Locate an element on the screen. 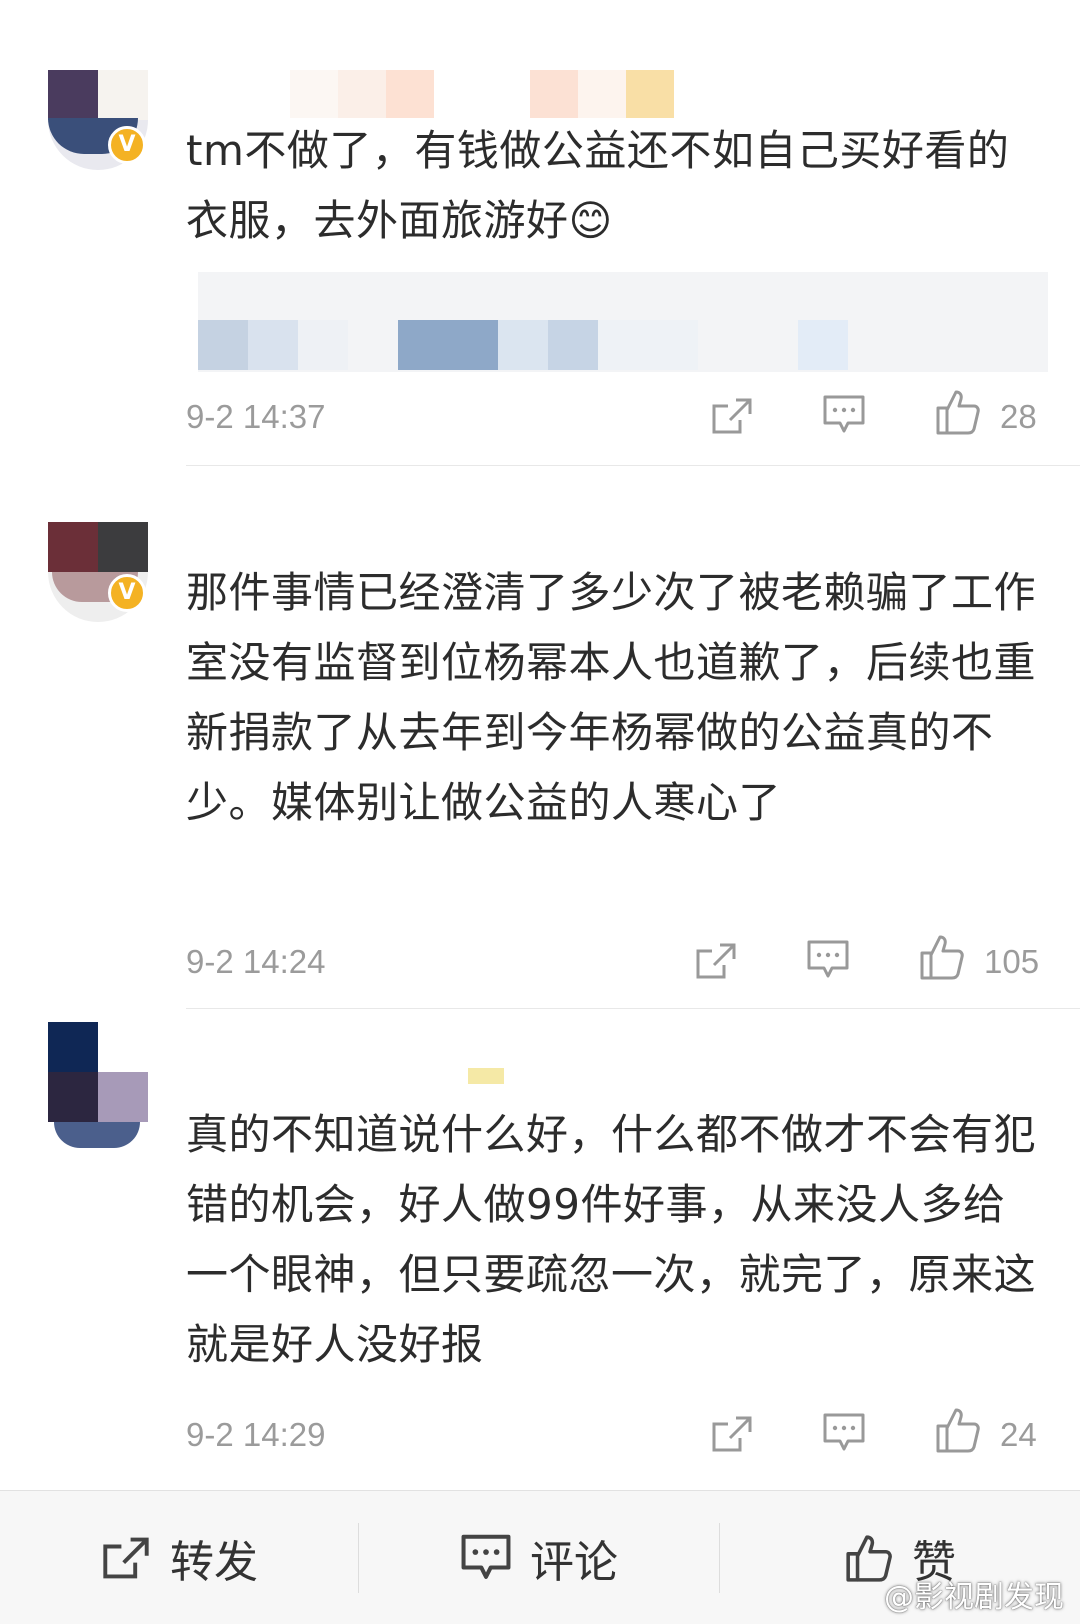  like-count: 24 is located at coordinates (1018, 1434).